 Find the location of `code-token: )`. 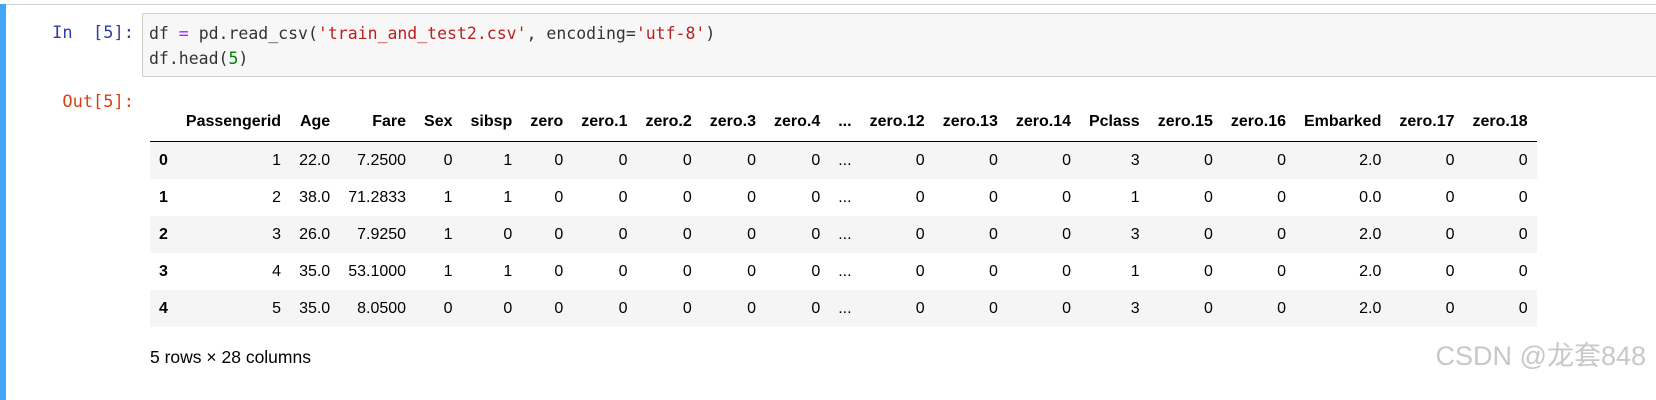

code-token: ) is located at coordinates (243, 58).